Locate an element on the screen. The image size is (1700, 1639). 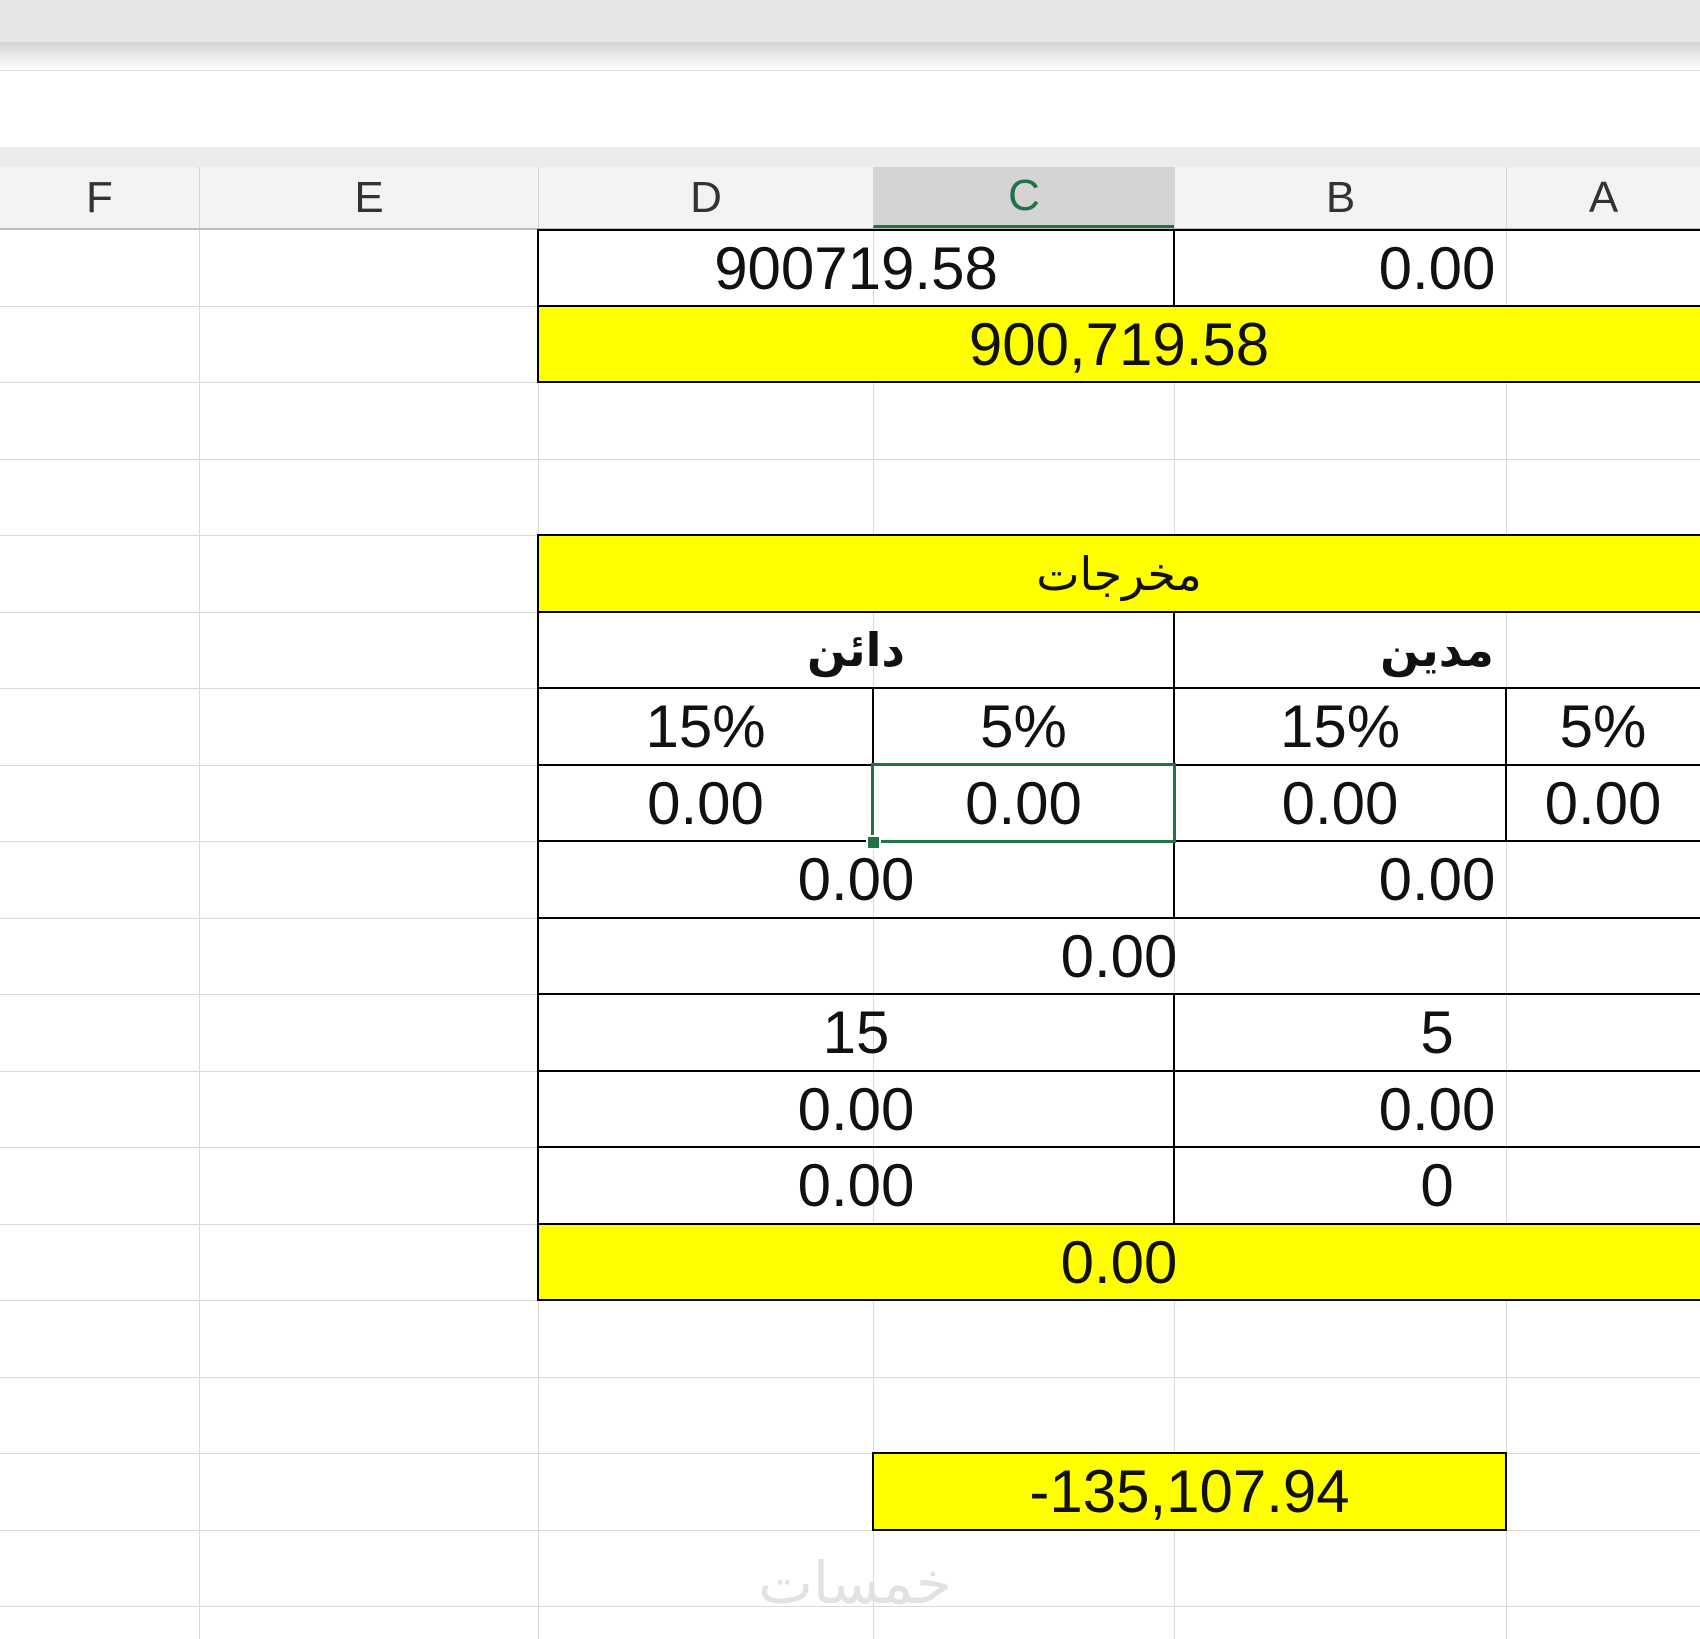
result-cell: -135,107.94 is located at coordinates (1189, 1491).